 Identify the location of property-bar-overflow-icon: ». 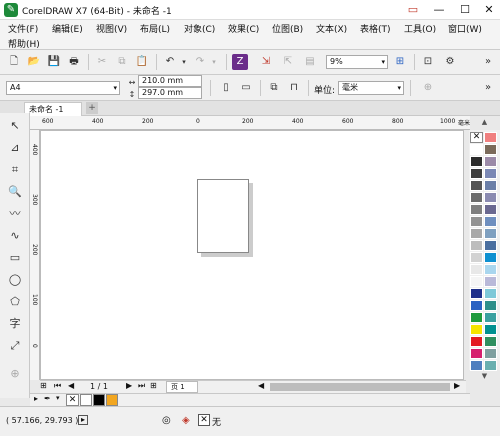
(488, 88).